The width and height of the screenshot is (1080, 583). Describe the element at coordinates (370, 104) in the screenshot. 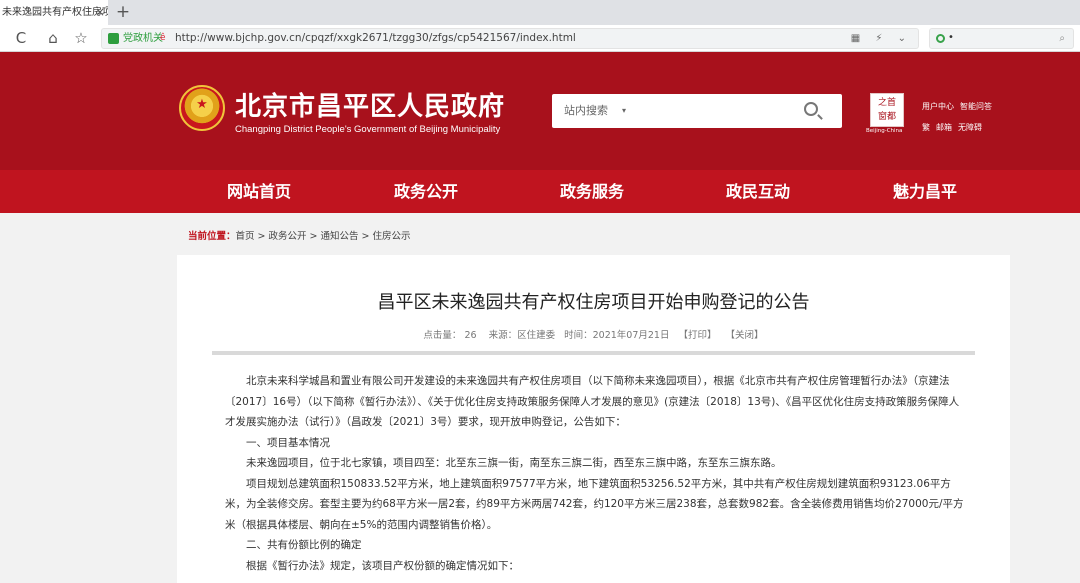

I see `site-title: 北京市昌平区人民政府` at that location.